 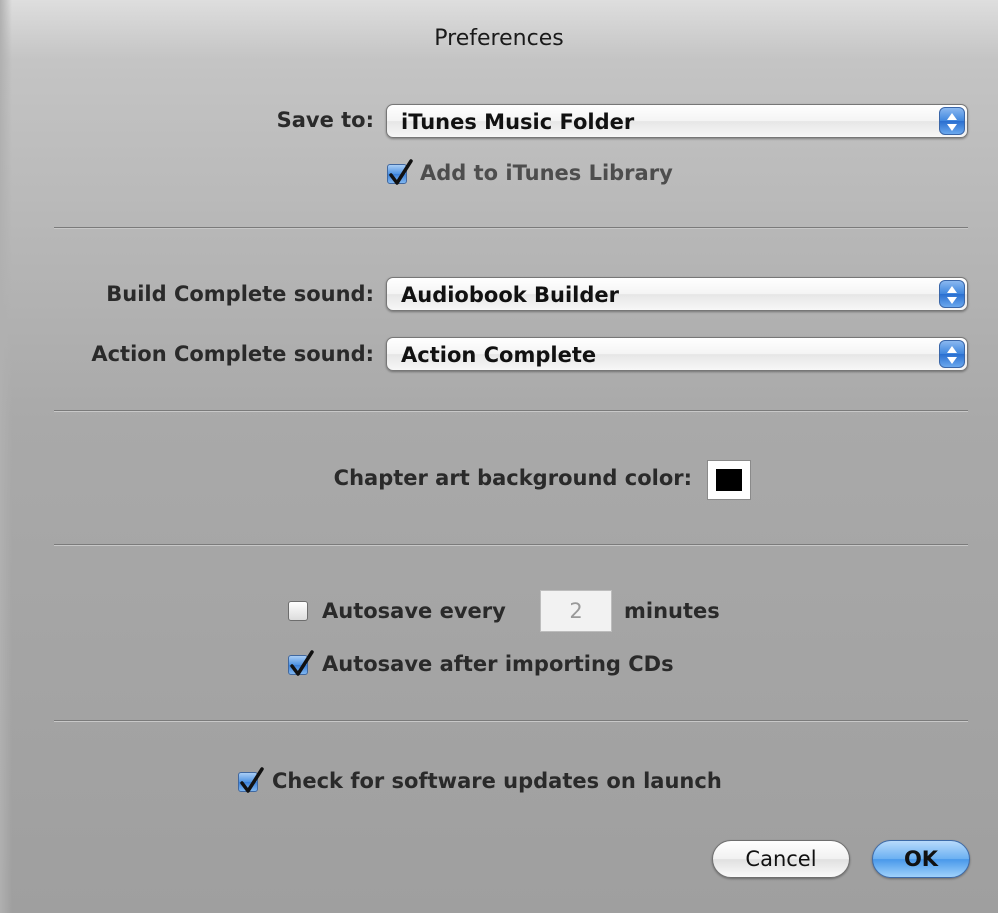 I want to click on autosave-minutes-field: 2, so click(x=576, y=611).